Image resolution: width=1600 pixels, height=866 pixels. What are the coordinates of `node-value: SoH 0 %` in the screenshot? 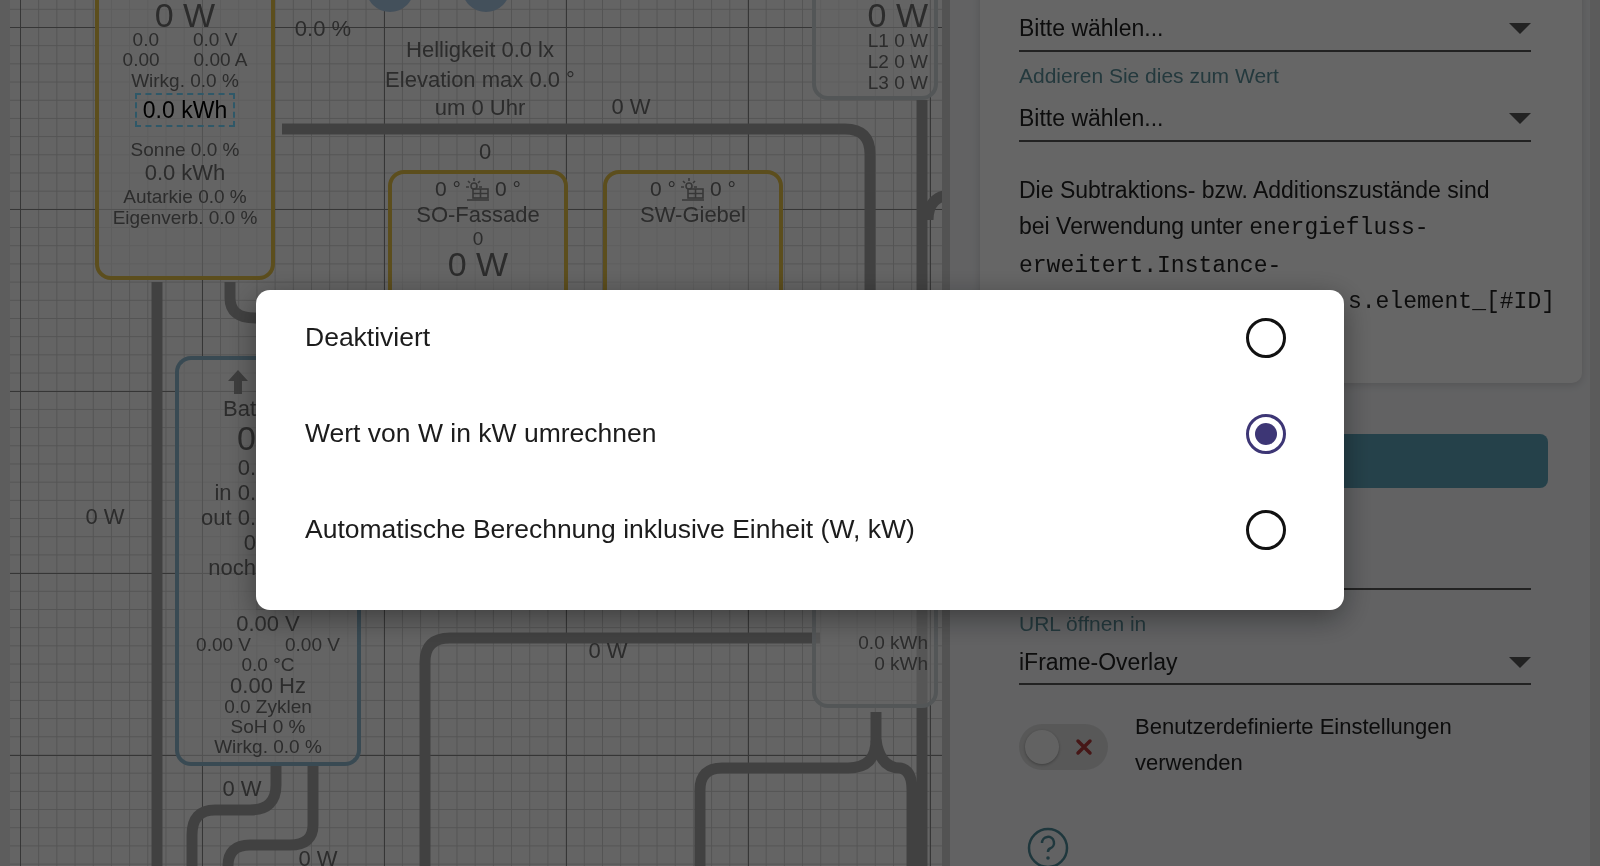 It's located at (268, 727).